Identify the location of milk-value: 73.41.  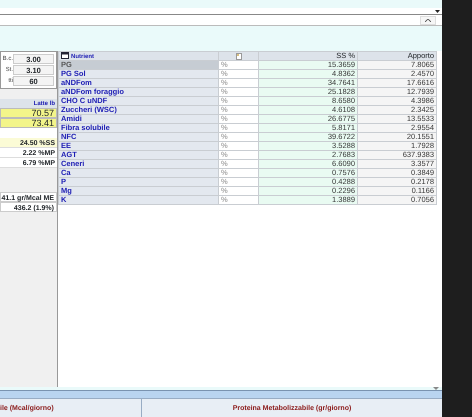
(28, 123).